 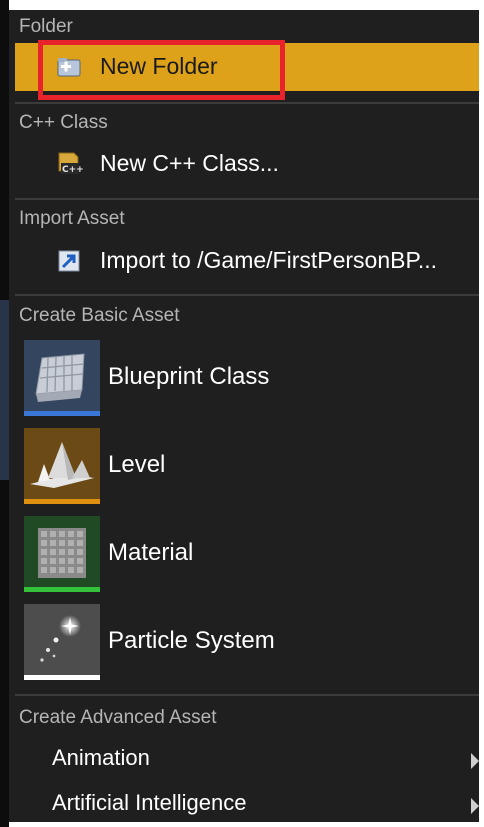 I want to click on blueprint-class-accent-bar, so click(x=62, y=413).